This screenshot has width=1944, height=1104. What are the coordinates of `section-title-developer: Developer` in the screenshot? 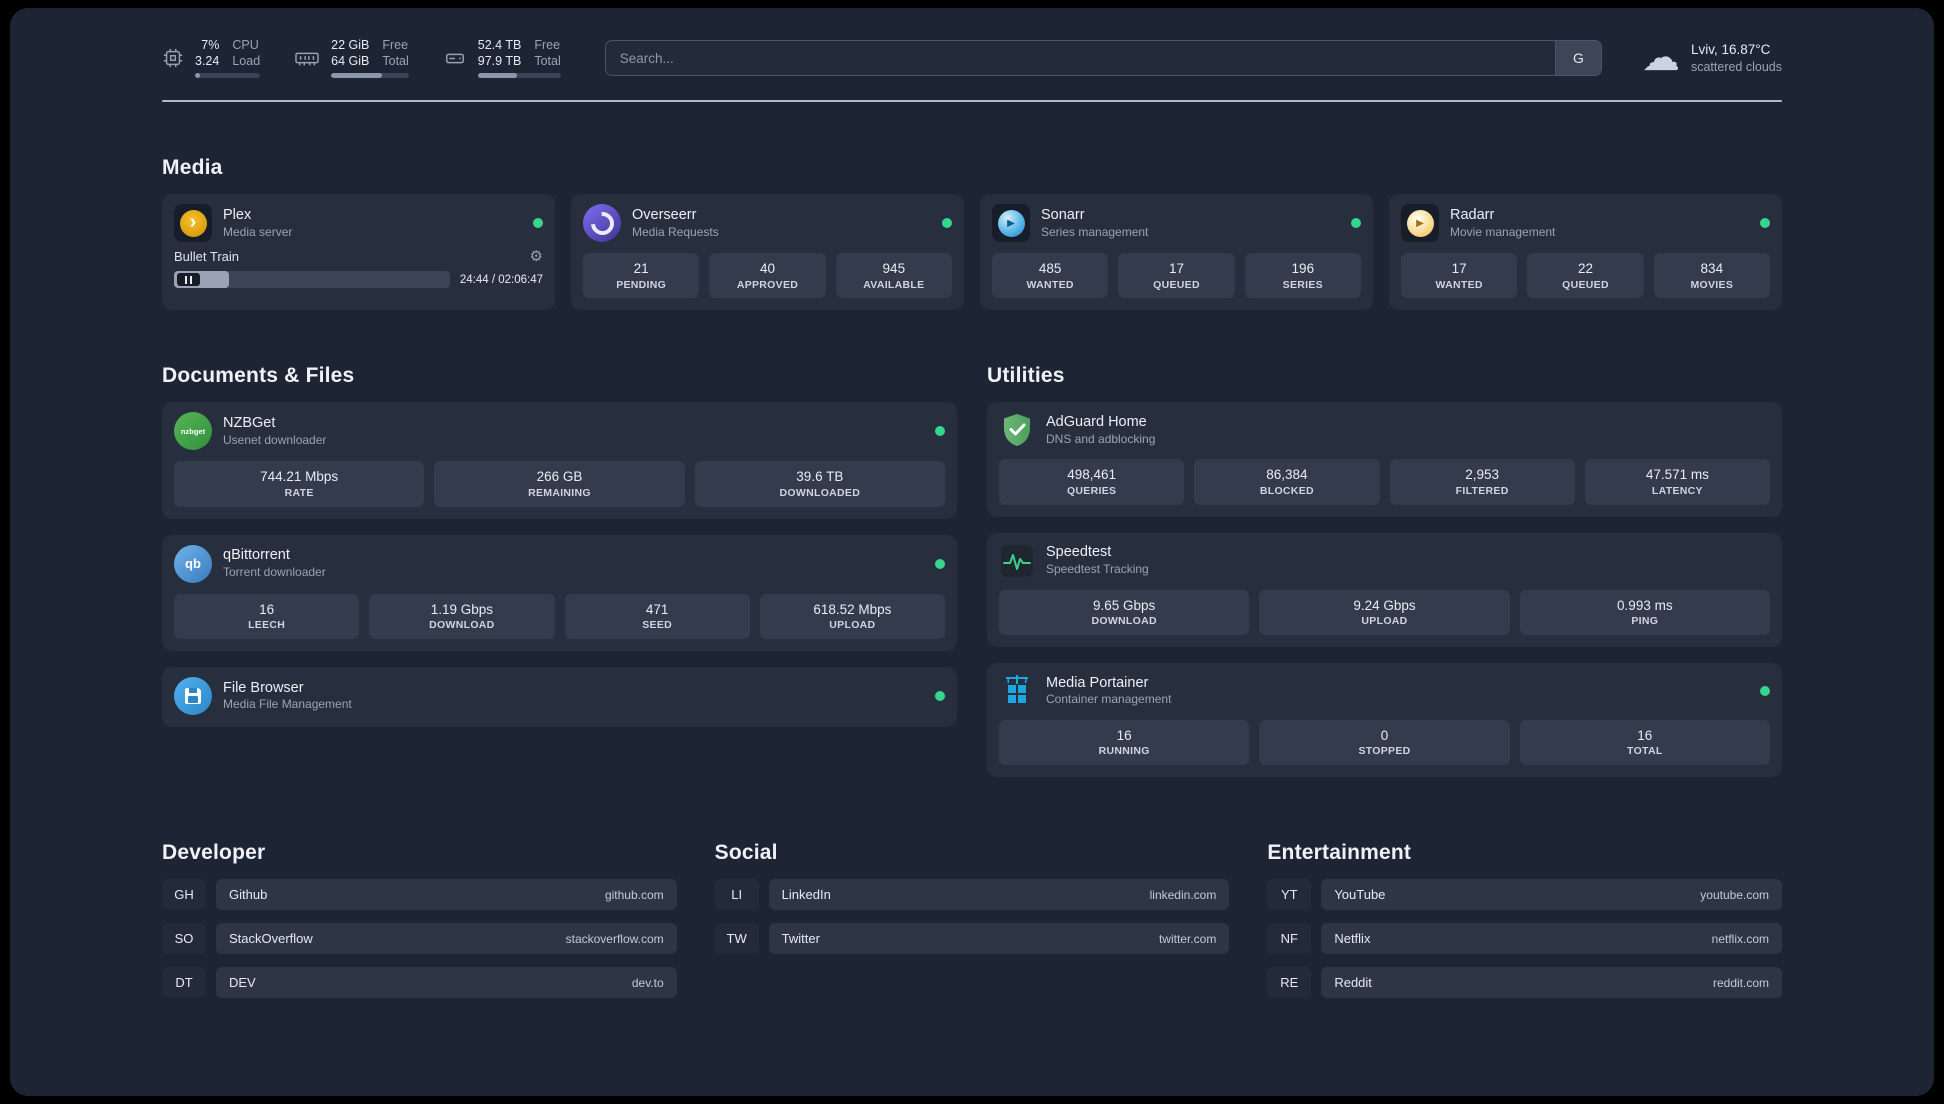 It's located at (214, 852).